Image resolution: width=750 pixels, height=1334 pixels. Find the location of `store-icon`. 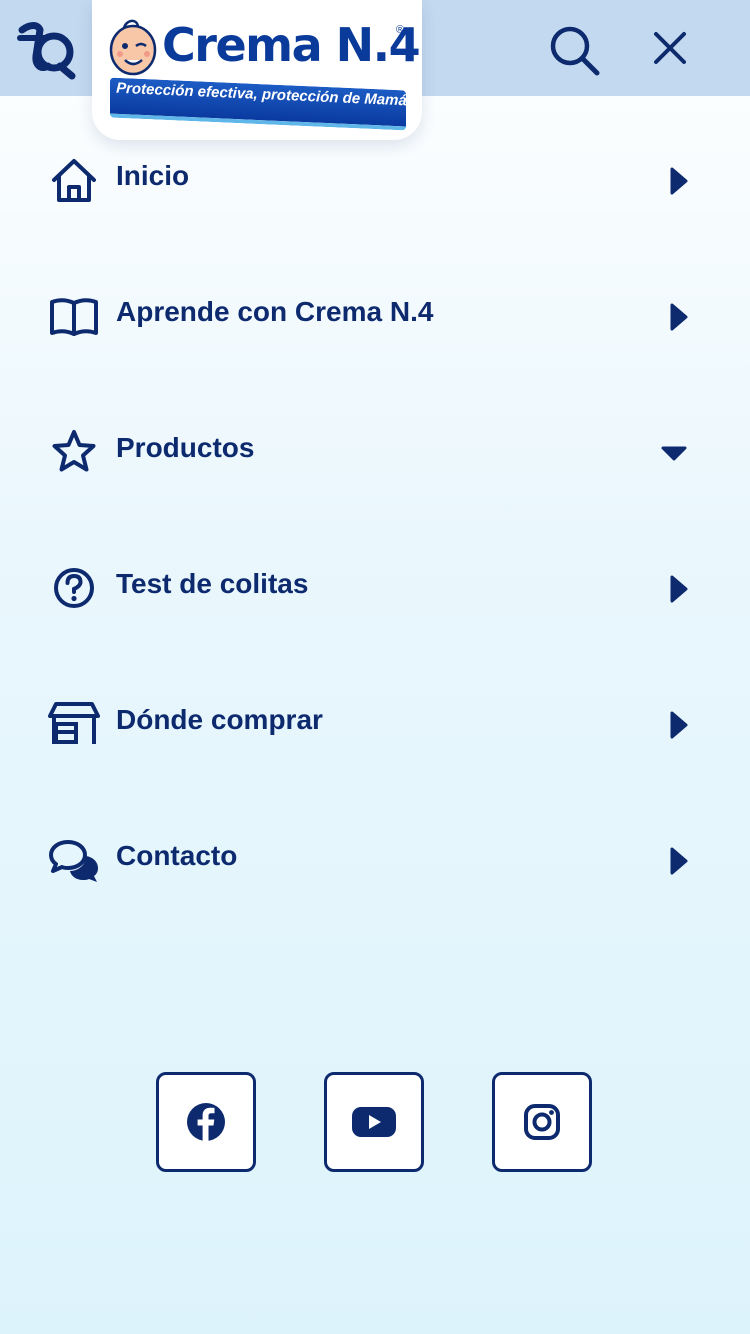

store-icon is located at coordinates (74, 723).